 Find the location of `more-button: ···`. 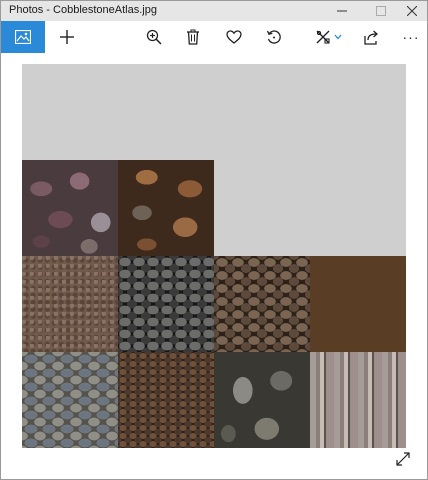

more-button: ··· is located at coordinates (411, 37).